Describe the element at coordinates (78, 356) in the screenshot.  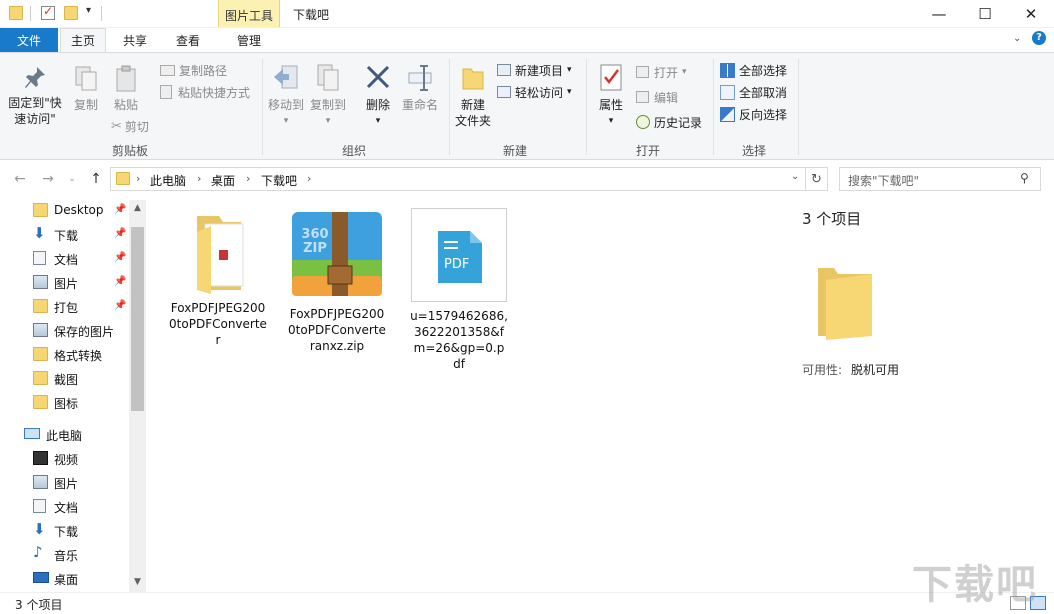
I see `nav-item-label: 格式转换` at that location.